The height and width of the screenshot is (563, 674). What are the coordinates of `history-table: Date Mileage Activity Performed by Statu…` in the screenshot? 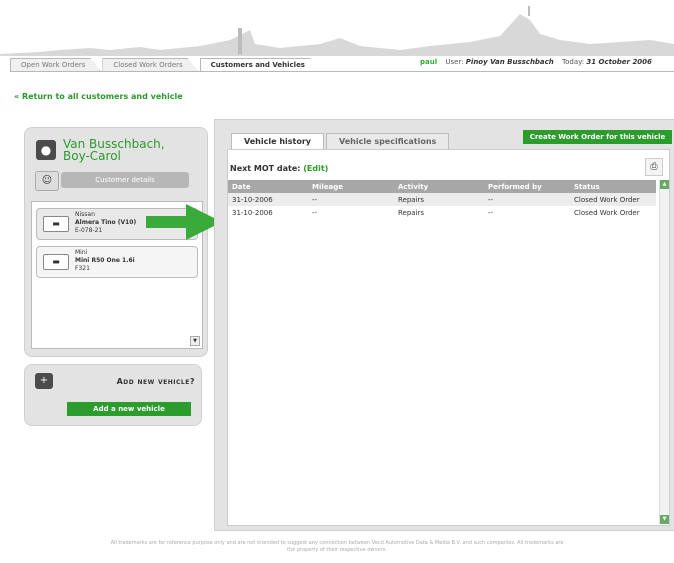 It's located at (442, 199).